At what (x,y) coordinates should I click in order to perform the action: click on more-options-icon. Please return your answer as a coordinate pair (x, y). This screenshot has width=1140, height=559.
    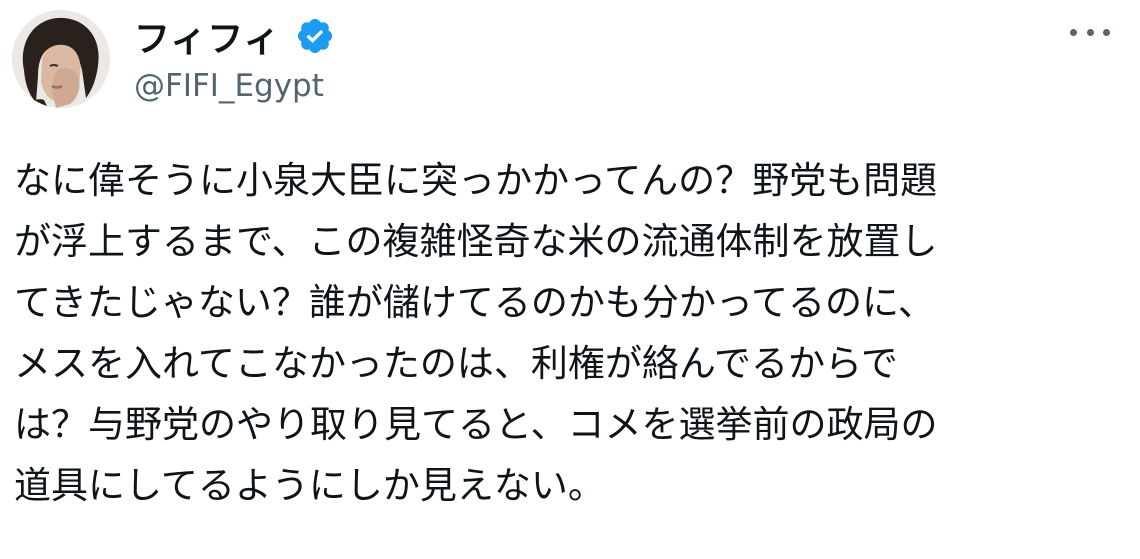
    Looking at the image, I should click on (1090, 32).